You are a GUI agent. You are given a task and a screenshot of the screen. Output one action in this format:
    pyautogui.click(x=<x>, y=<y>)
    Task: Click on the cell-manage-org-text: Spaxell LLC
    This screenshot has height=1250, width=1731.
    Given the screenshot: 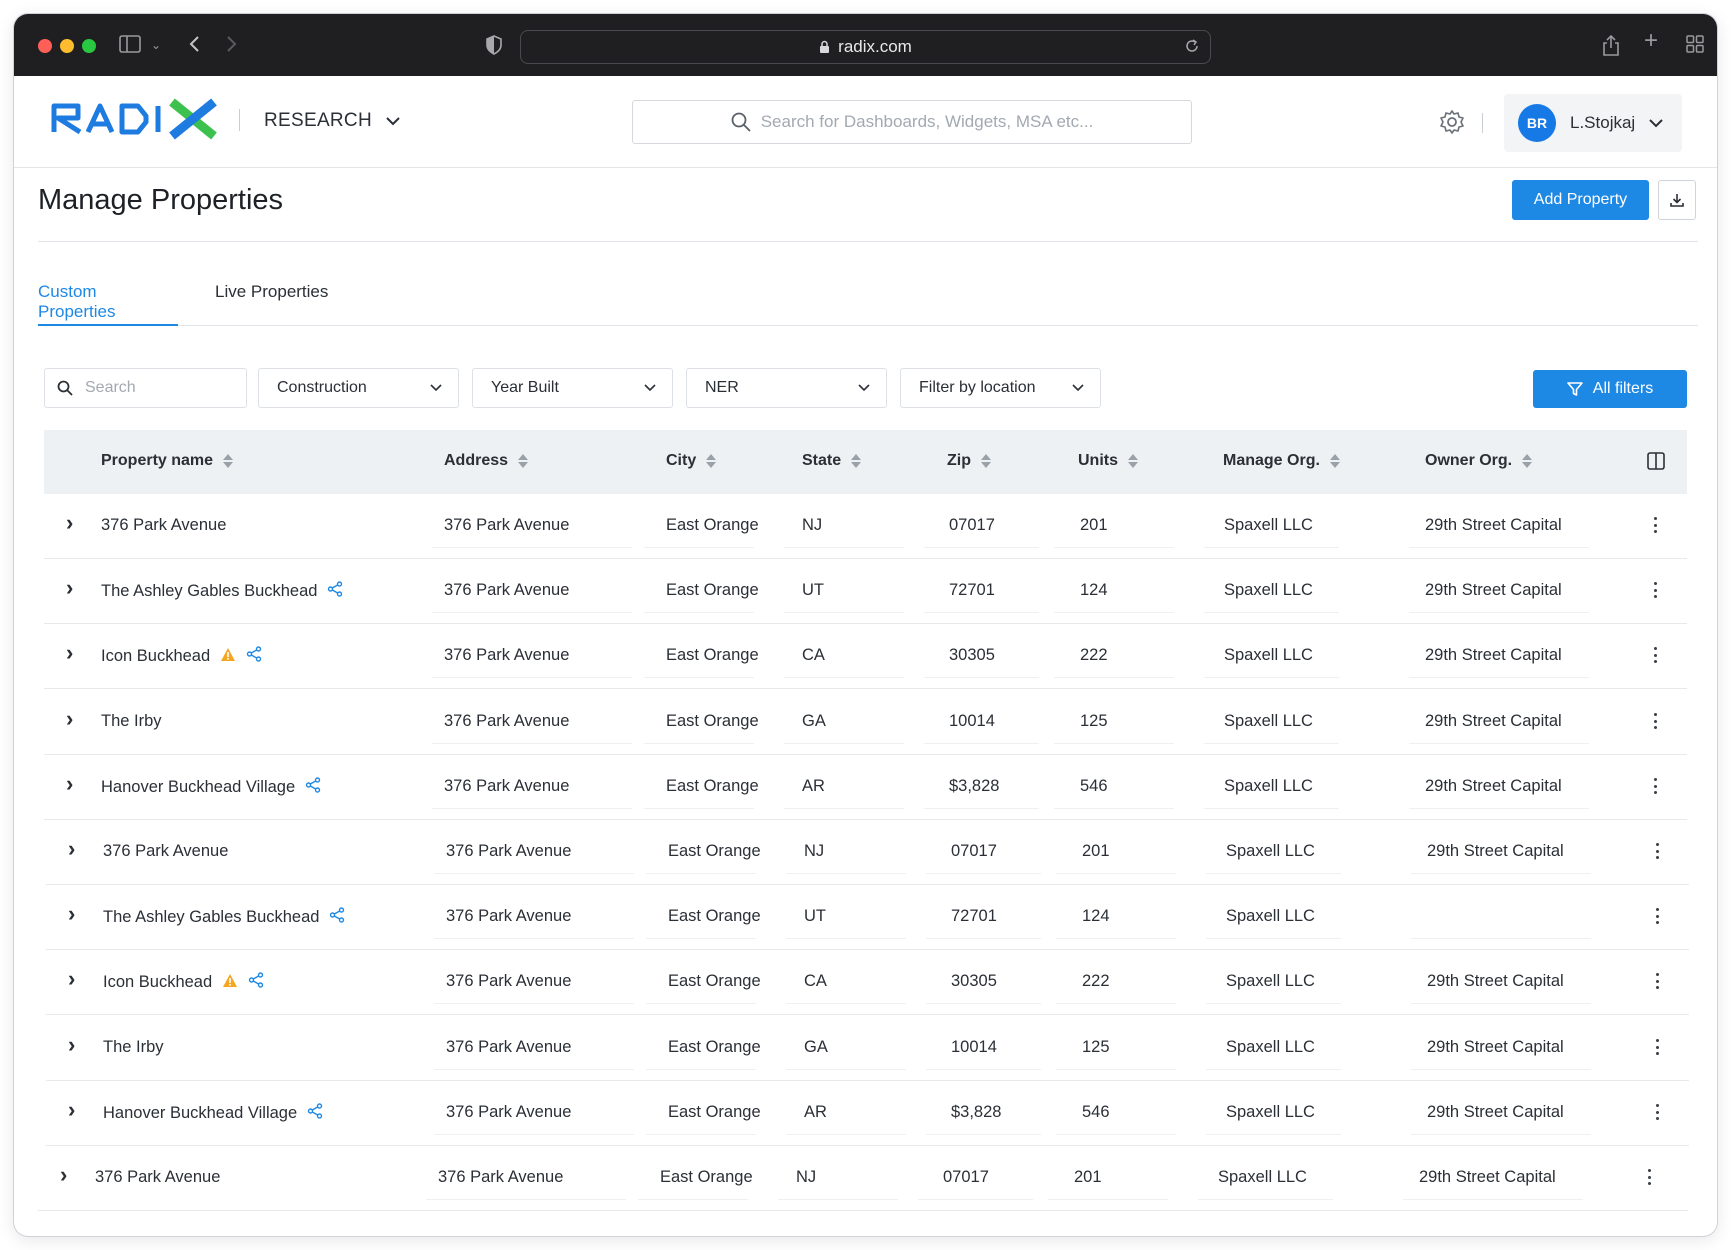 What is the action you would take?
    pyautogui.click(x=1270, y=981)
    